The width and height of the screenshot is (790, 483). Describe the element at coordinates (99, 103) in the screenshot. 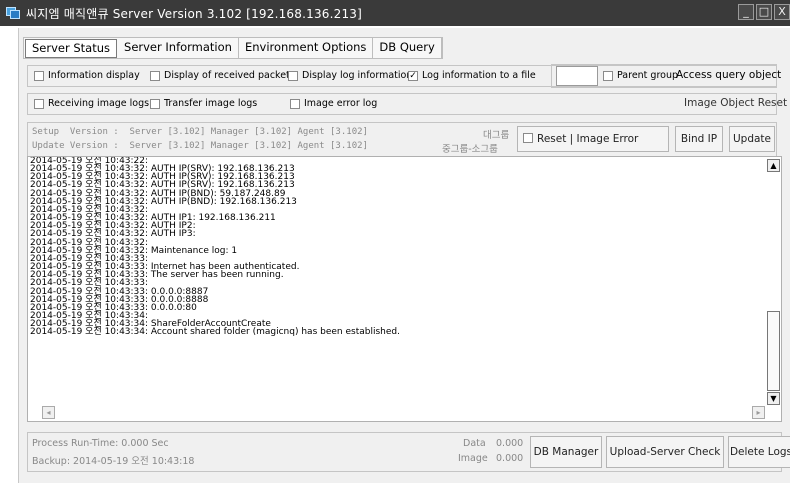

I see `receiving-image-logs-label: Receiving image logs` at that location.